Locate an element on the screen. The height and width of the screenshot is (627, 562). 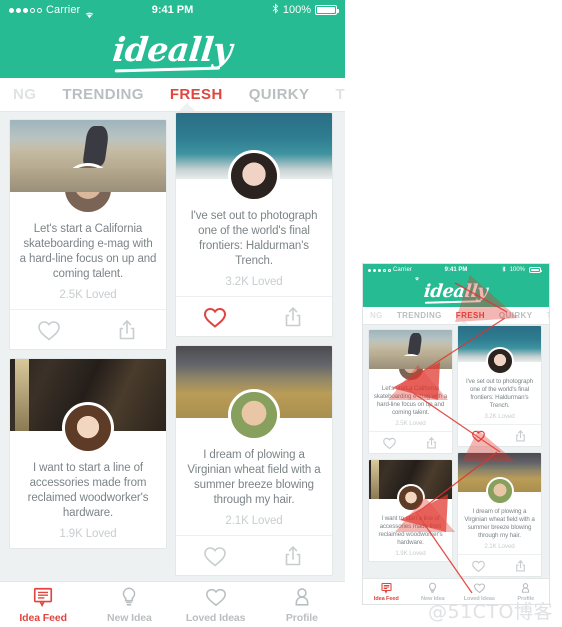
active-tab-pointer-icon is located at coordinates (187, 107).